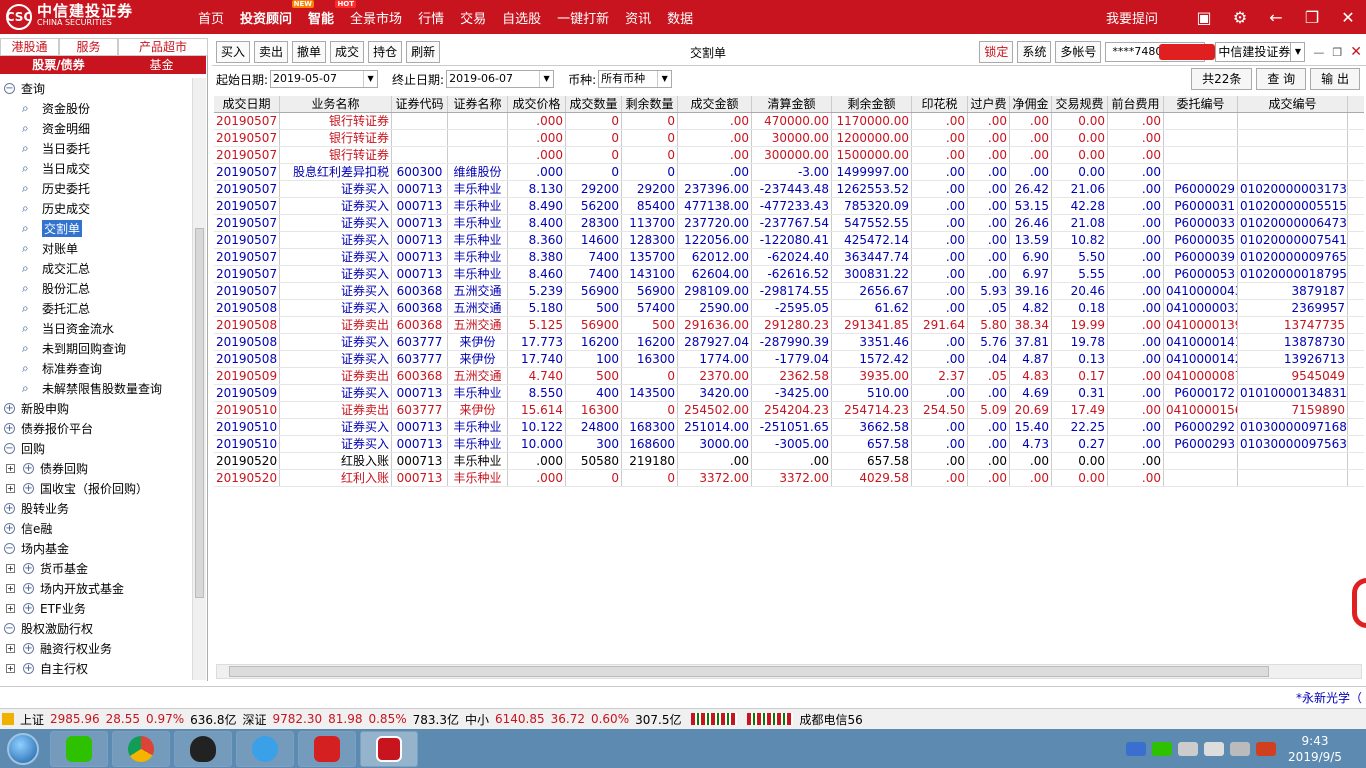 The height and width of the screenshot is (768, 1366). I want to click on multi-account-button: 多帐号, so click(1078, 52).